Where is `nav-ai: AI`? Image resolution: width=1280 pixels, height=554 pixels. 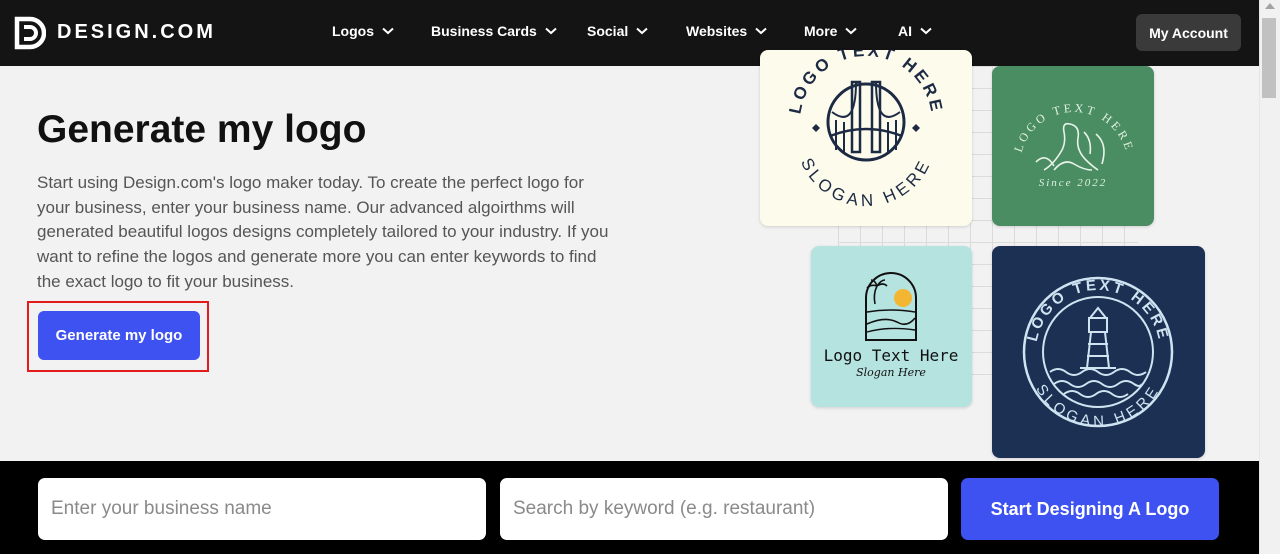 nav-ai: AI is located at coordinates (915, 31).